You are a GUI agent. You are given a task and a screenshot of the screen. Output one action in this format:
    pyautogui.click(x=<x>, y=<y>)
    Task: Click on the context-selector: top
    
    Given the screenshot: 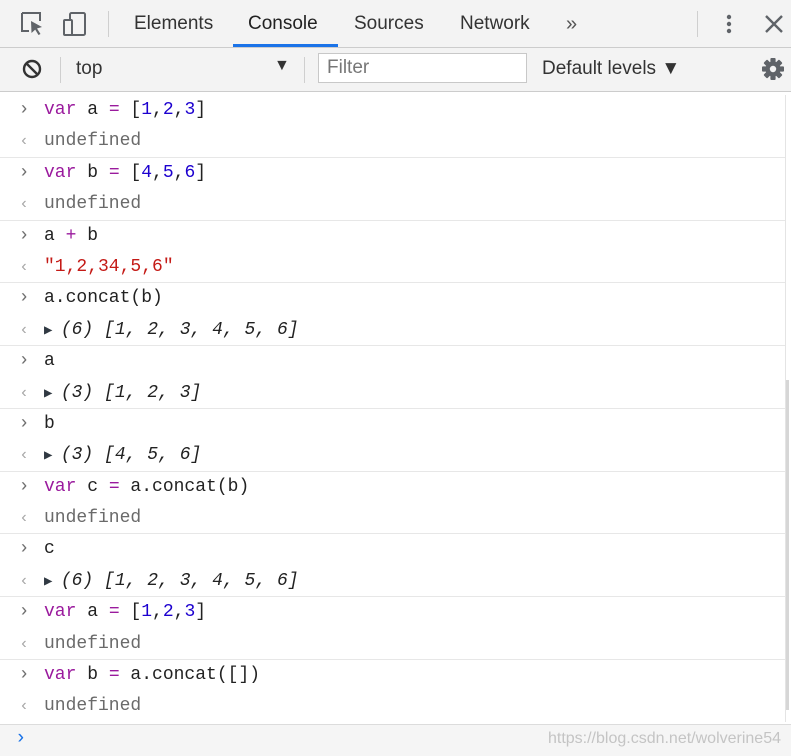 What is the action you would take?
    pyautogui.click(x=89, y=69)
    